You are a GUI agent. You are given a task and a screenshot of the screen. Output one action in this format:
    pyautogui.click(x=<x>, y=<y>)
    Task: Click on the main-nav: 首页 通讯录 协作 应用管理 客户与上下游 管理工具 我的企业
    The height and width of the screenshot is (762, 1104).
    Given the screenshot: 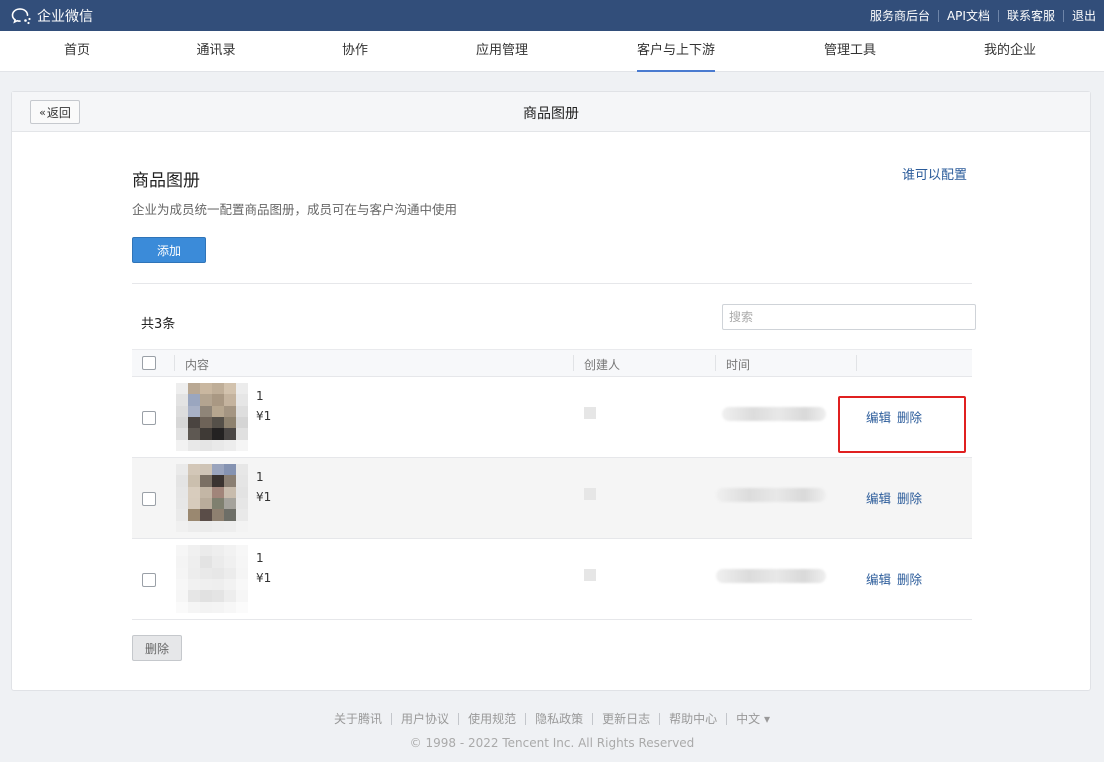 What is the action you would take?
    pyautogui.click(x=552, y=51)
    